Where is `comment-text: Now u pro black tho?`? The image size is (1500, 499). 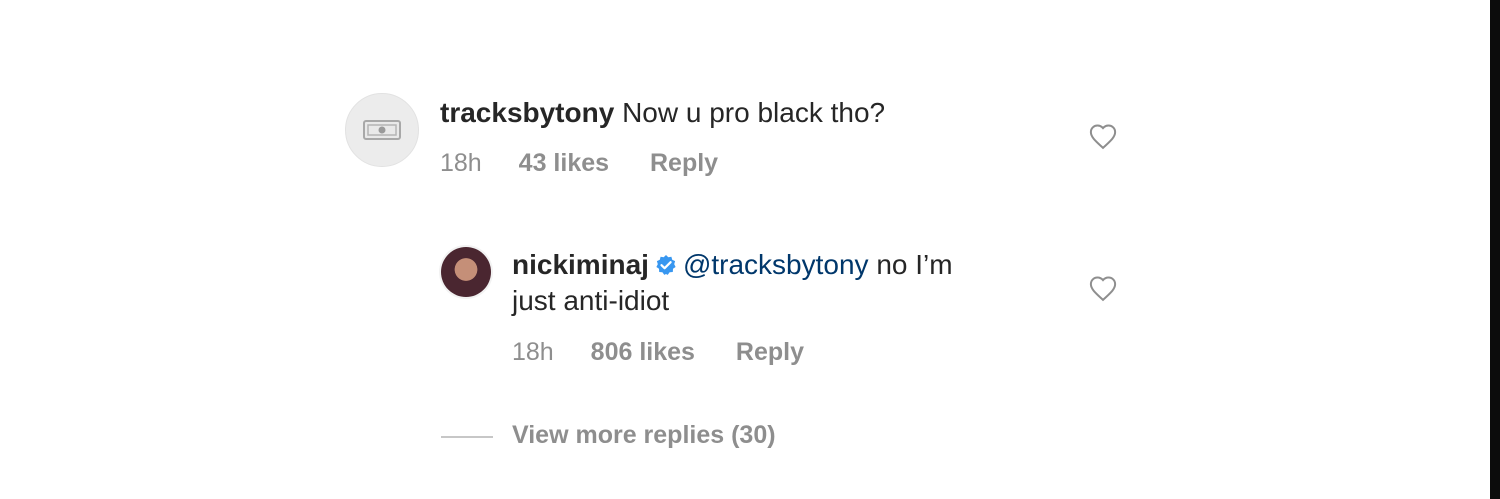 comment-text: Now u pro black tho? is located at coordinates (754, 112).